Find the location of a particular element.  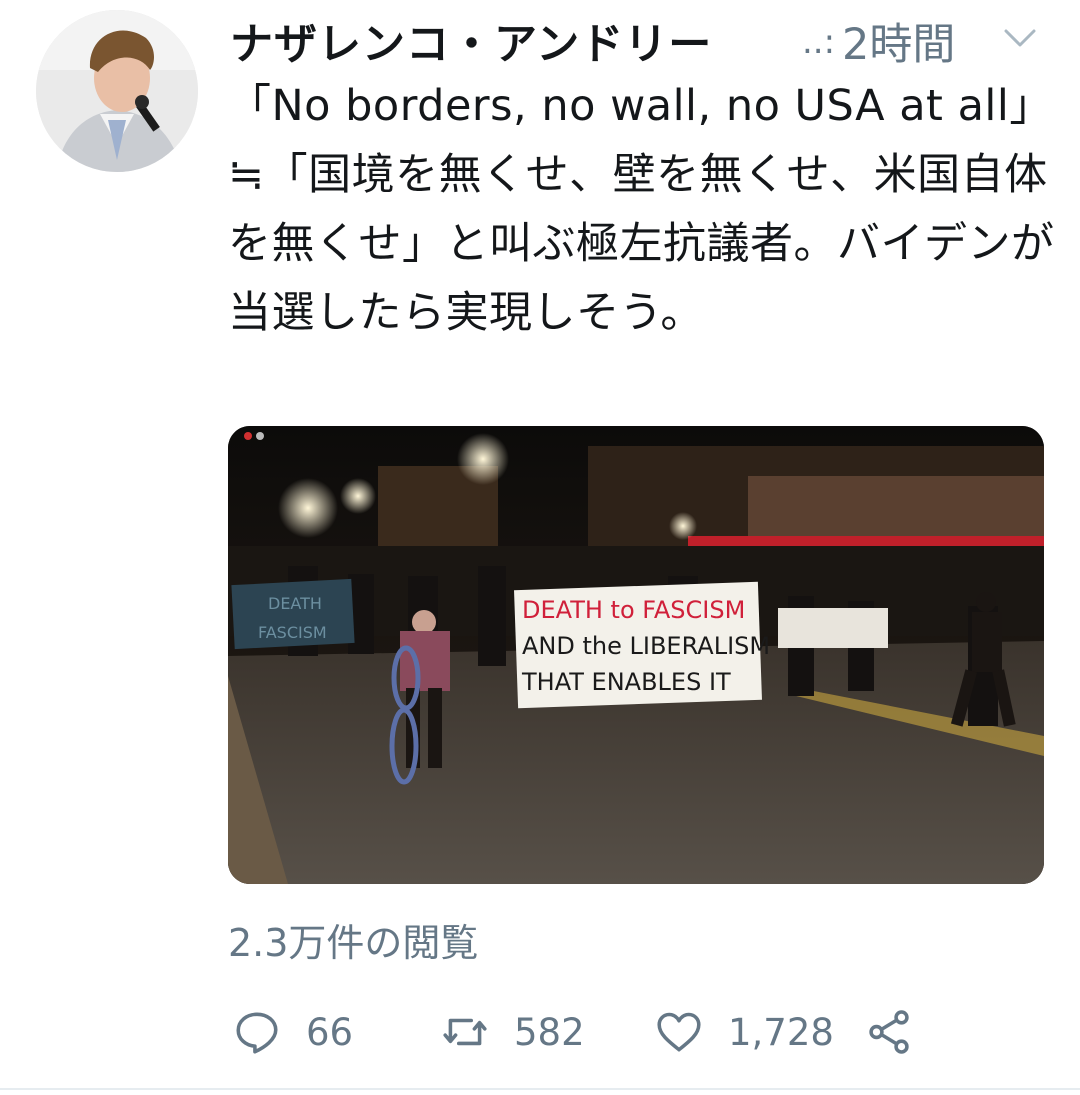

like-count: 1,728 is located at coordinates (781, 1032).